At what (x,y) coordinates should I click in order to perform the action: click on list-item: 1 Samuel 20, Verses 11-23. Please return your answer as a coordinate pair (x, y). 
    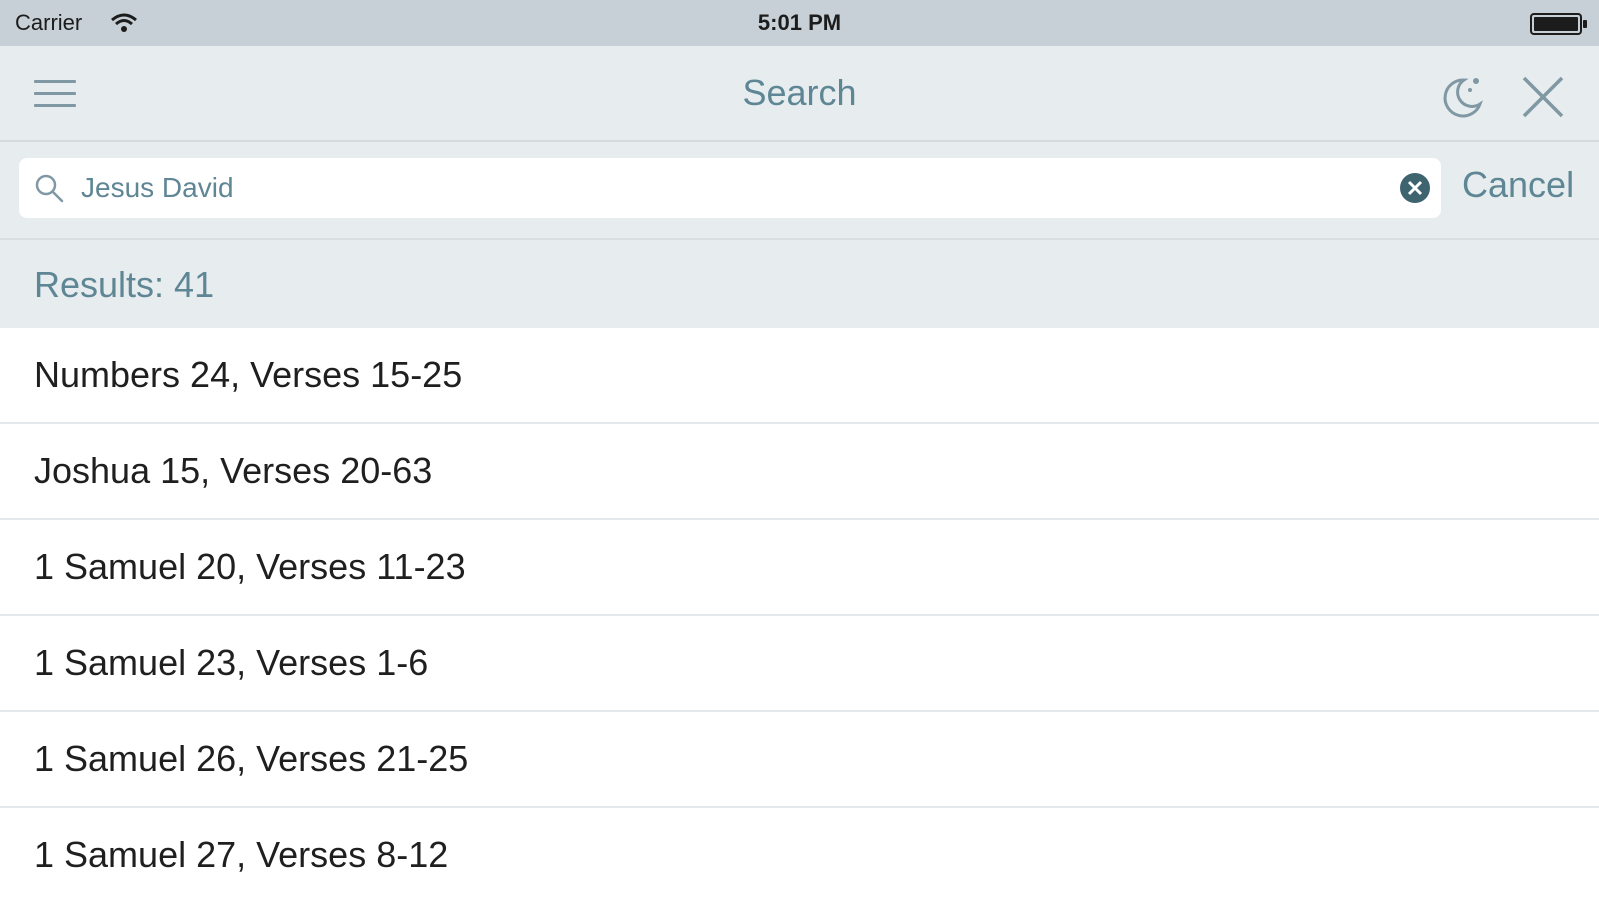
    Looking at the image, I should click on (799, 568).